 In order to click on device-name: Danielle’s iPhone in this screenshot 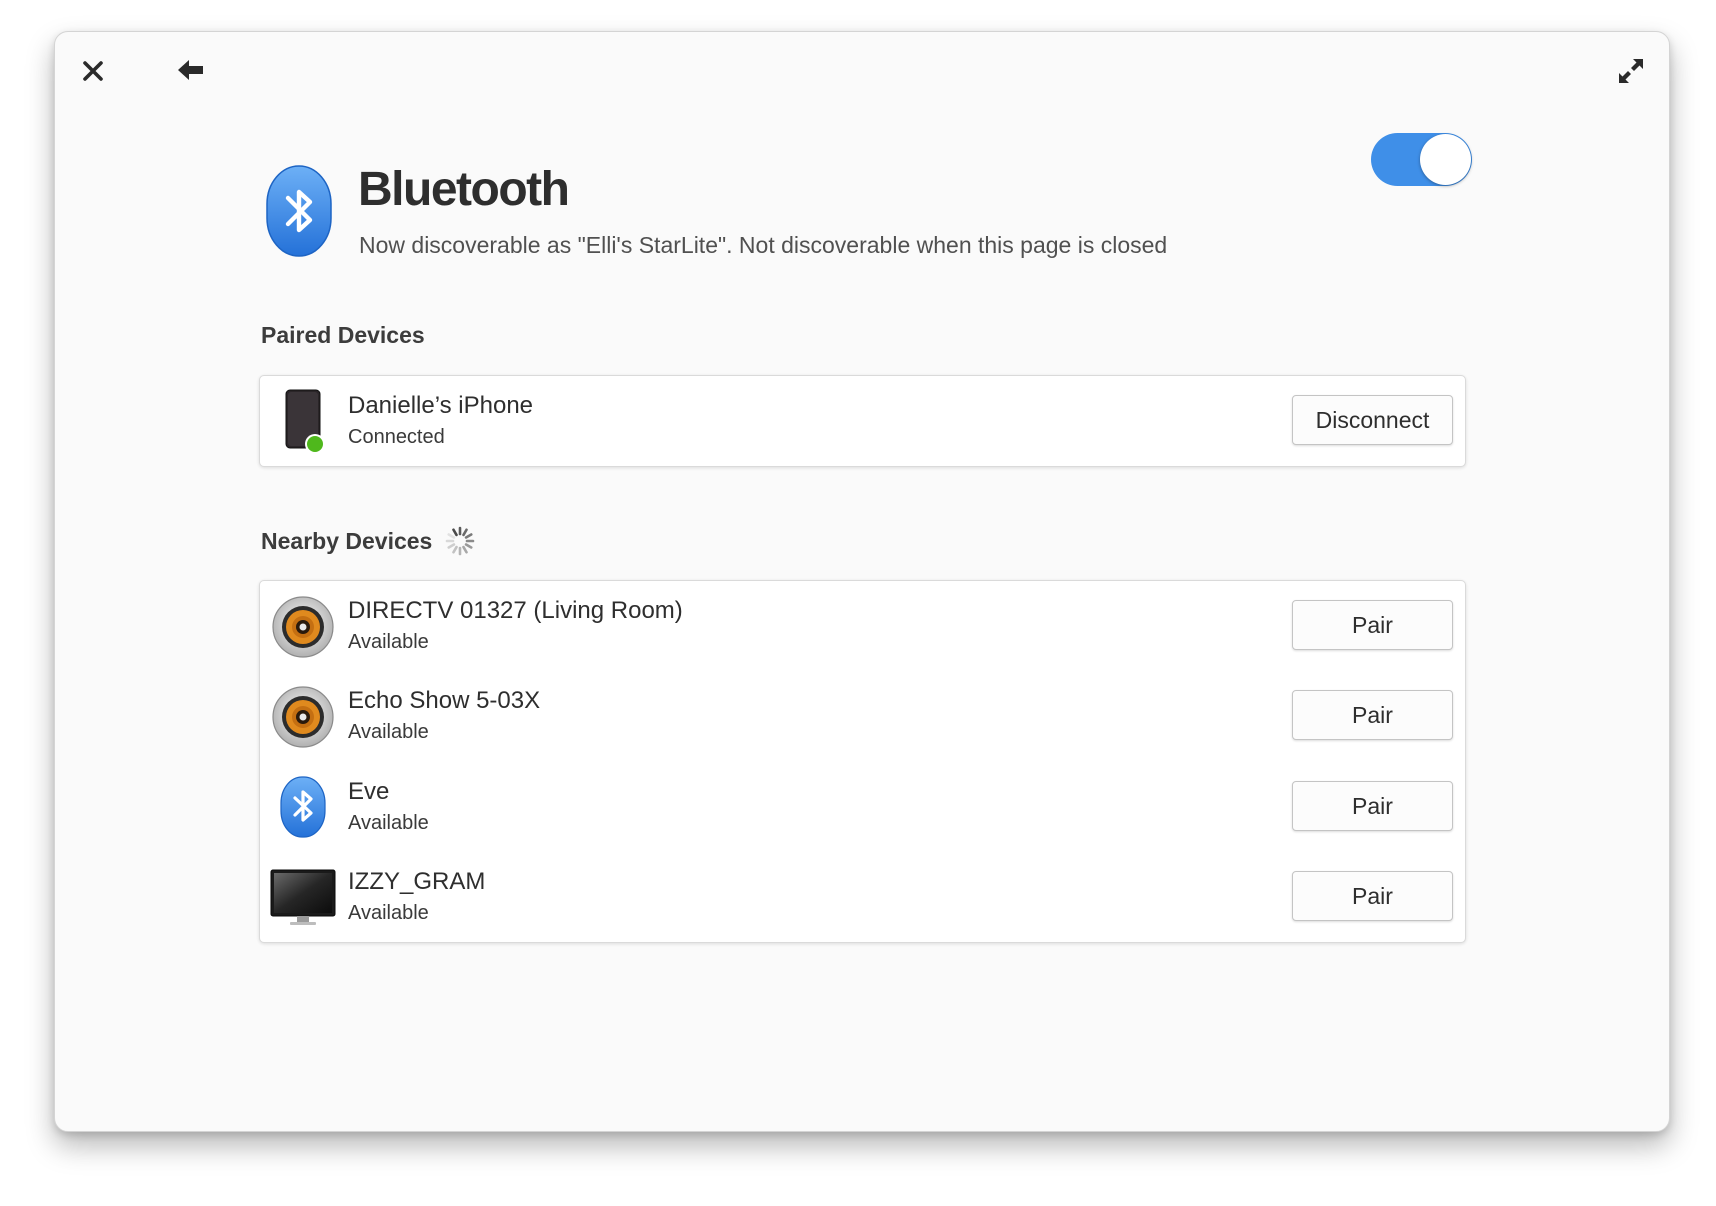, I will do `click(441, 405)`.